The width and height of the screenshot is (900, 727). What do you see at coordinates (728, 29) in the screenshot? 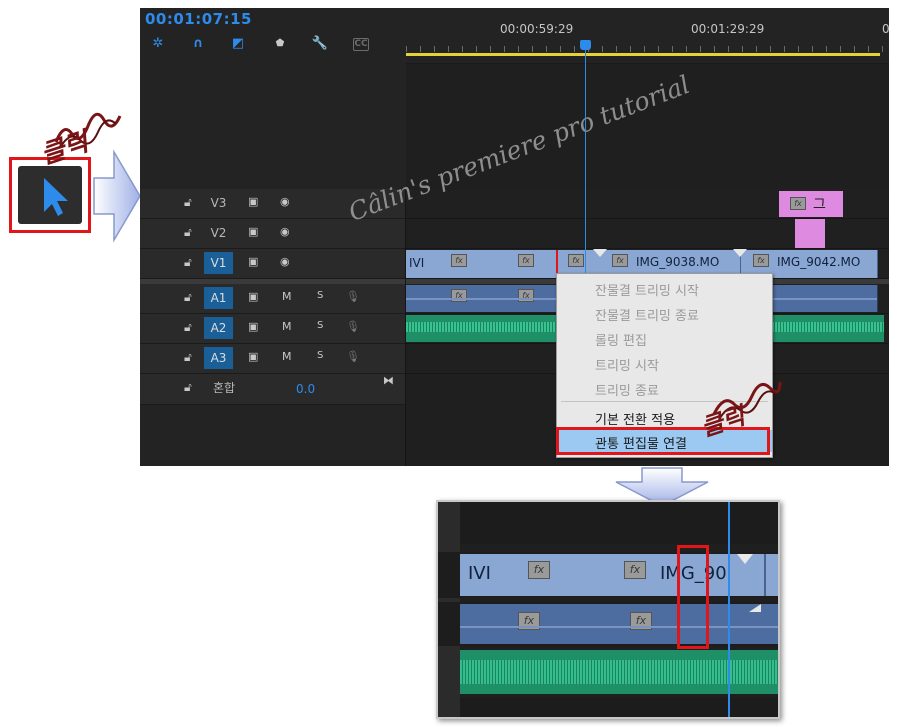
I see `ruler-label-2: 00:01:29:29` at bounding box center [728, 29].